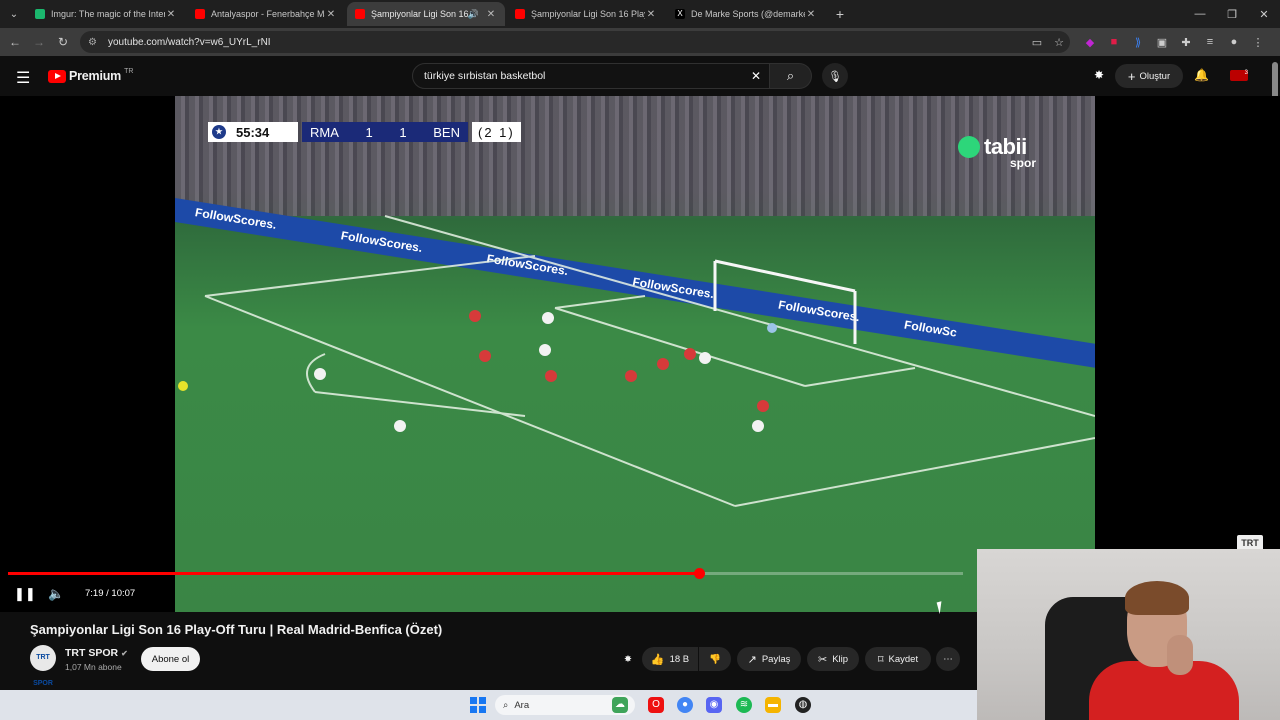 The image size is (1280, 720). I want to click on search-button: ⌕, so click(791, 76).